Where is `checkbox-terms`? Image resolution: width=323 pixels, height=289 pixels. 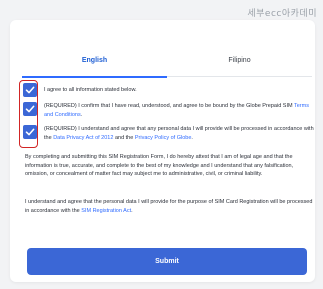 checkbox-terms is located at coordinates (30, 109).